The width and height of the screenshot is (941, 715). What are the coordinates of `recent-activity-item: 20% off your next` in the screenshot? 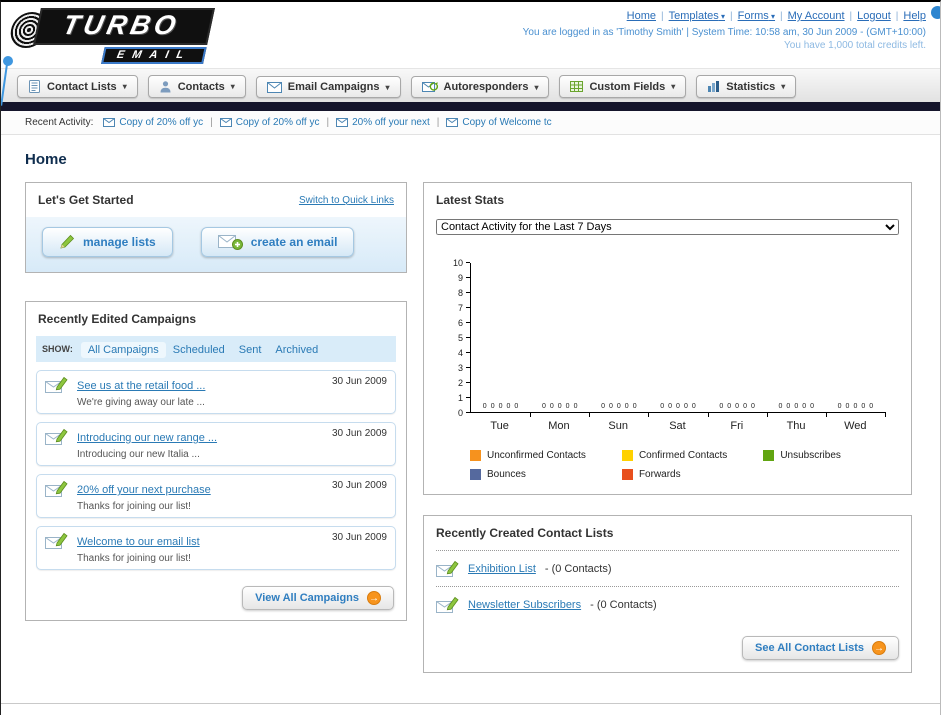 It's located at (383, 122).